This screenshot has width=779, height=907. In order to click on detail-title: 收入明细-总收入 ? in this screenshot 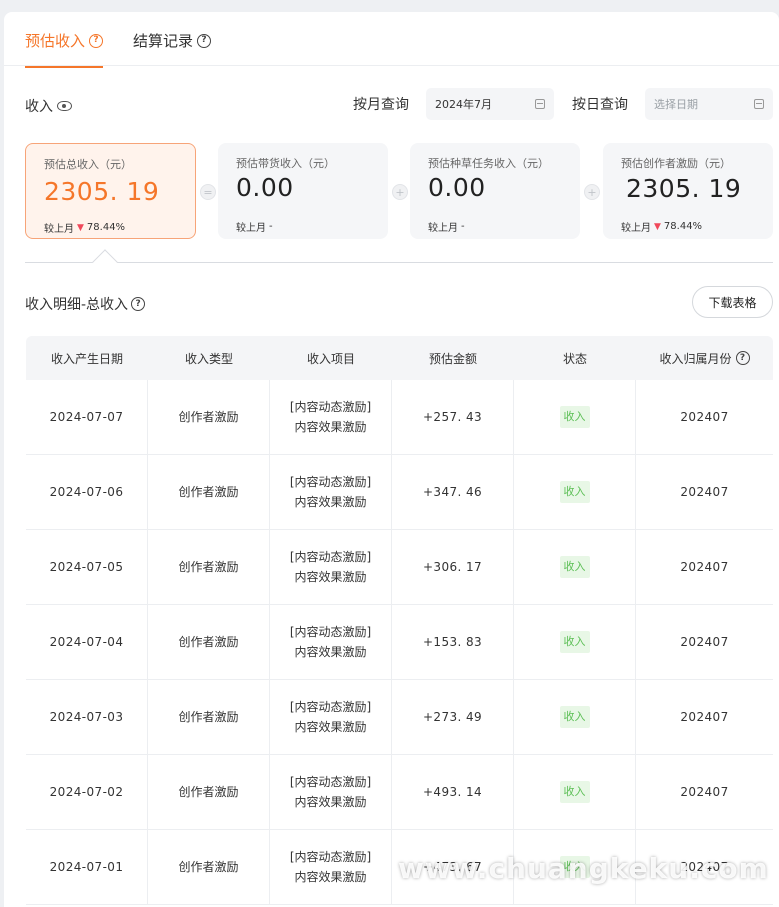, I will do `click(85, 304)`.